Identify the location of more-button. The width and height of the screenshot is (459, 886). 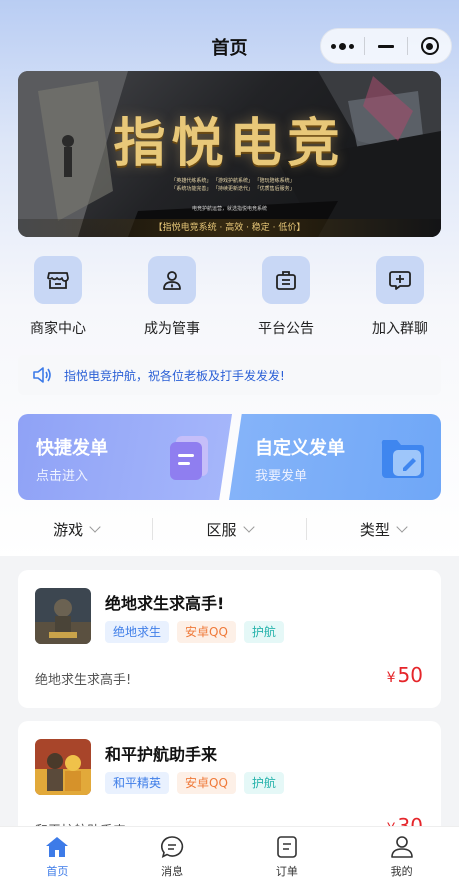
(342, 46).